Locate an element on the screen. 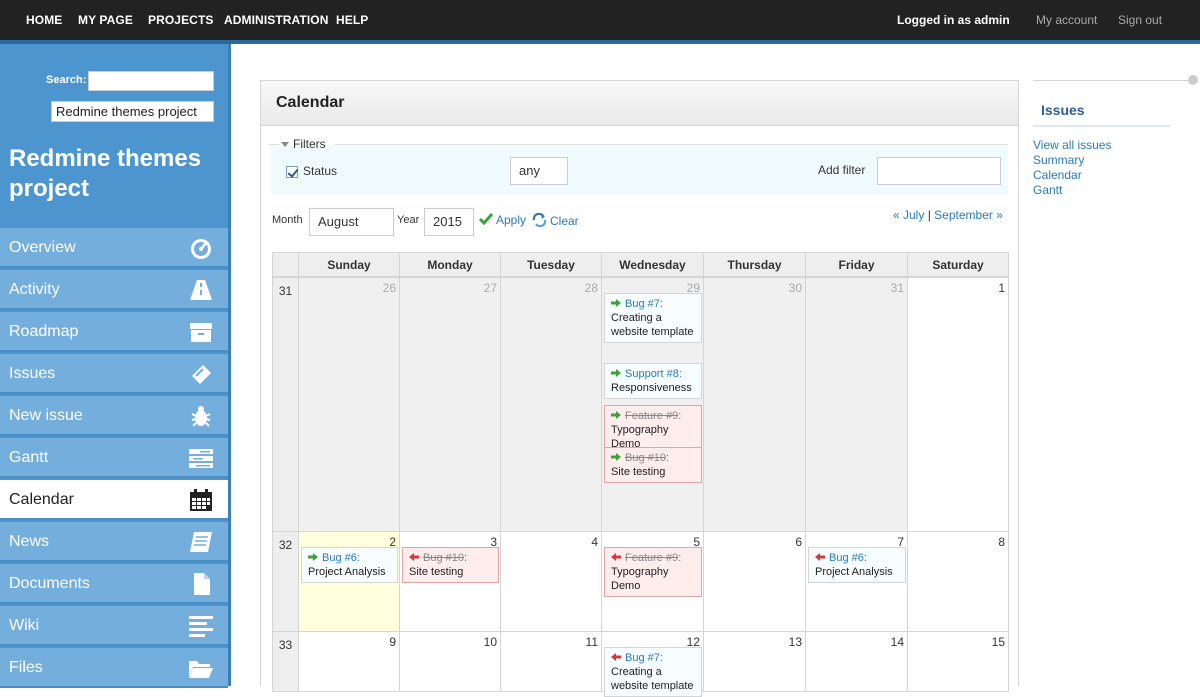 The width and height of the screenshot is (1200, 697). view-all-issues-link: View all issues is located at coordinates (1072, 145).